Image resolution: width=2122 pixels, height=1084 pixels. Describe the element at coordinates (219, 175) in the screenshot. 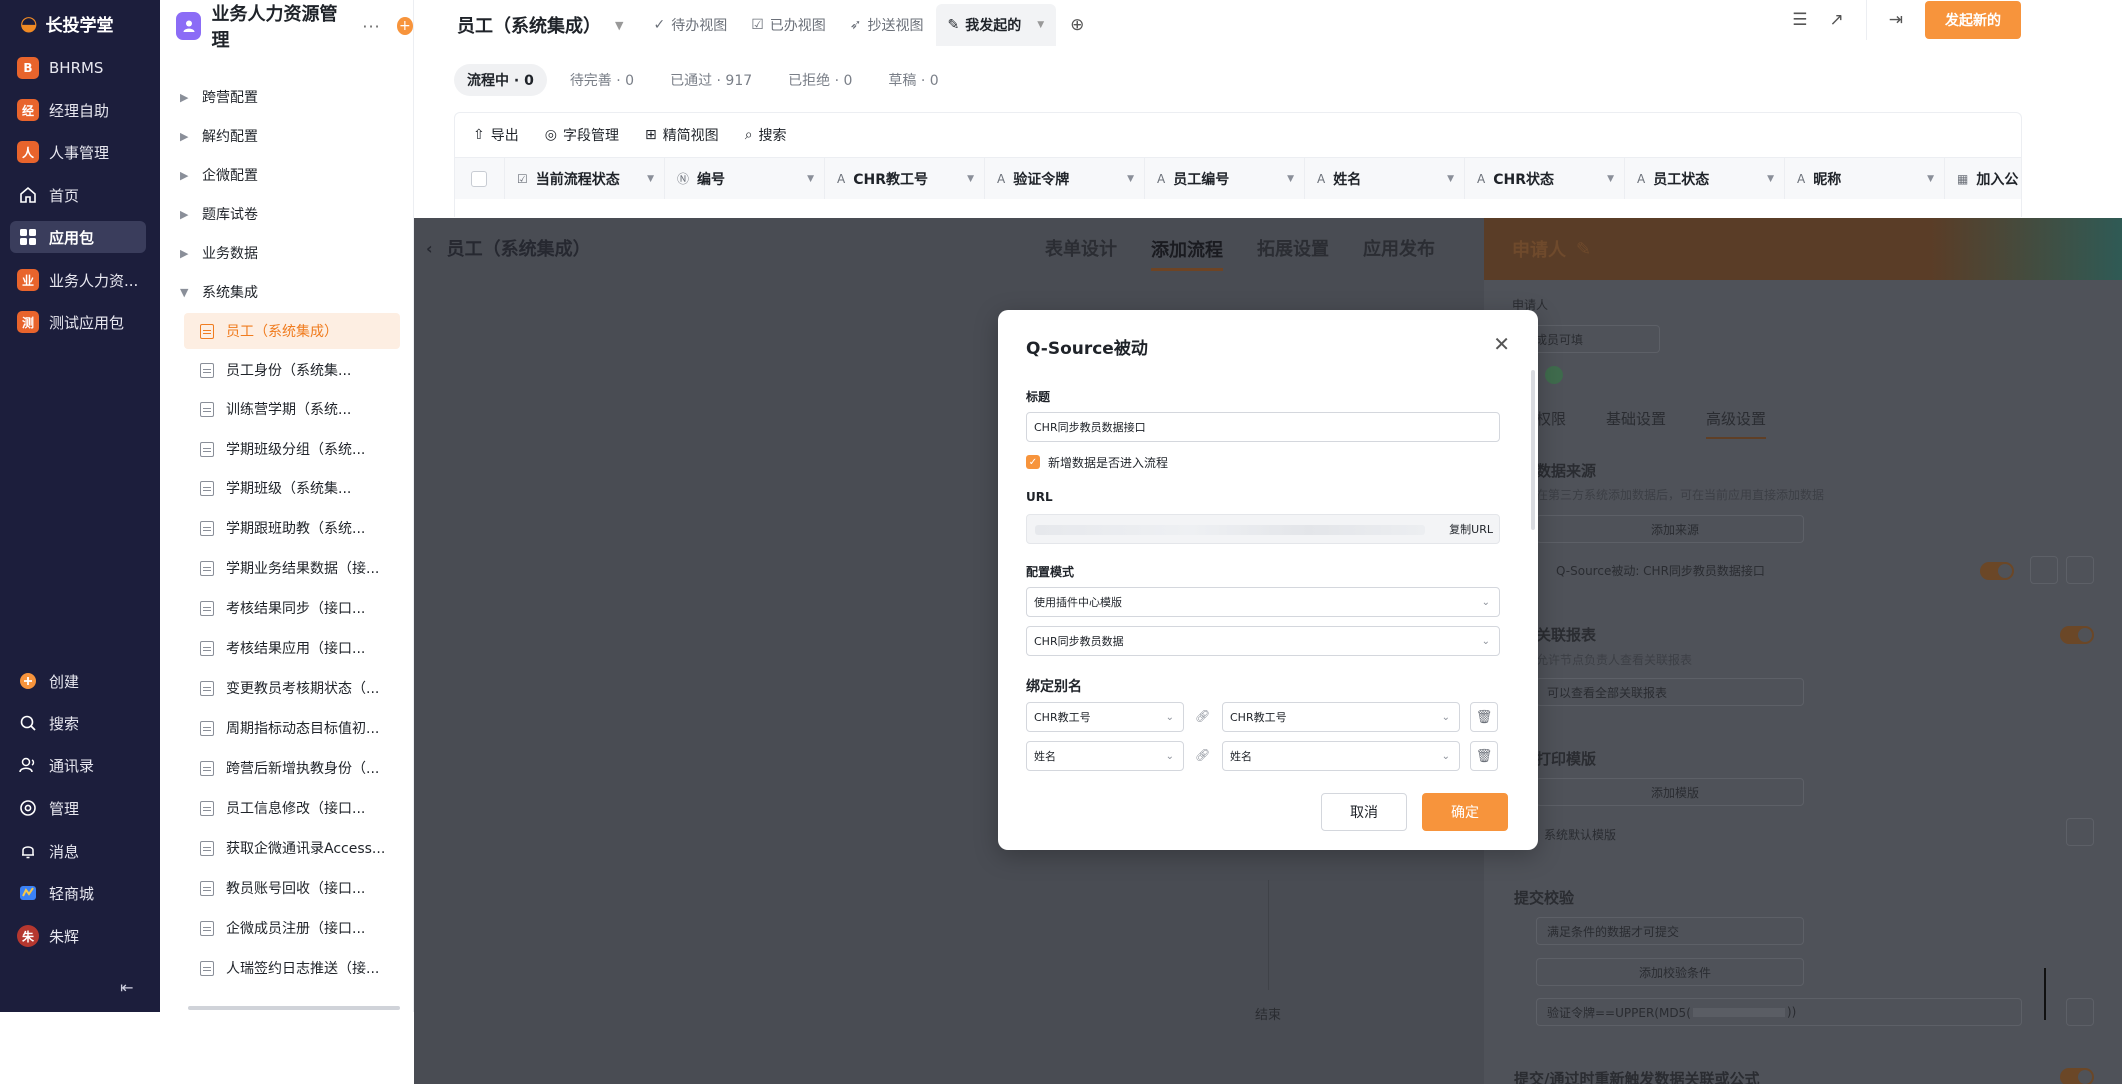

I see `tree-group-wecom: ▶ 企微配置` at that location.